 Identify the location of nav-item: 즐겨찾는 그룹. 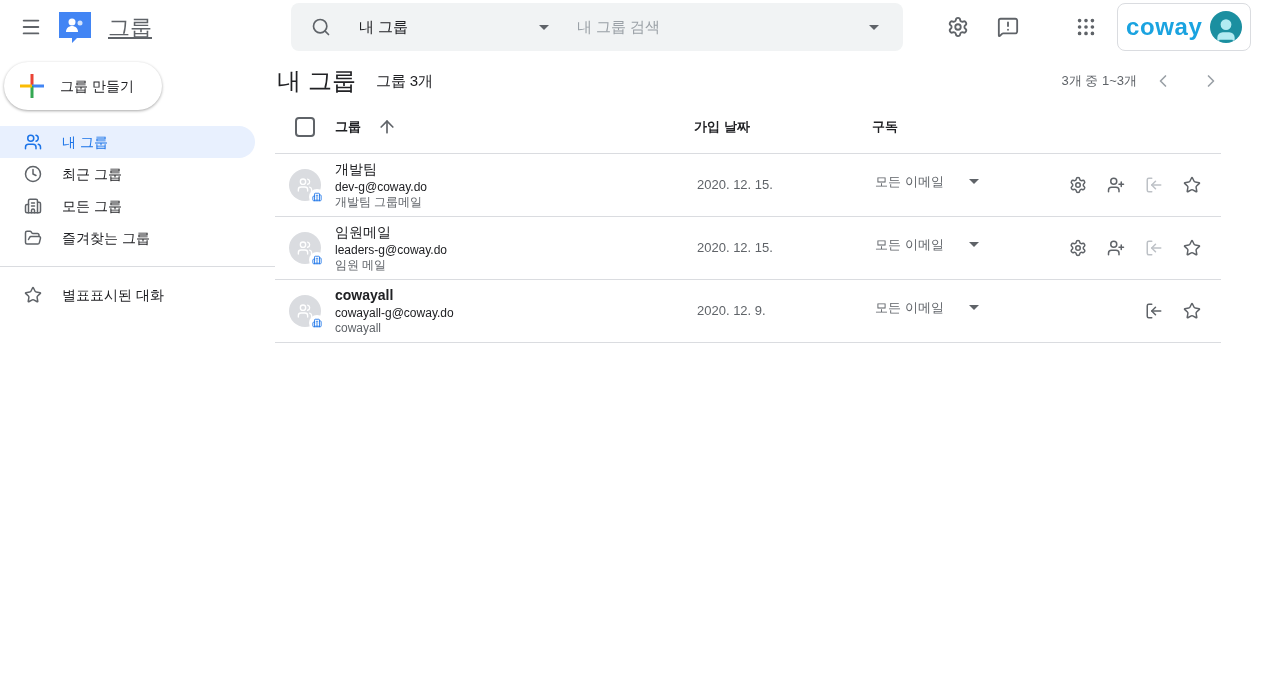
(127, 238).